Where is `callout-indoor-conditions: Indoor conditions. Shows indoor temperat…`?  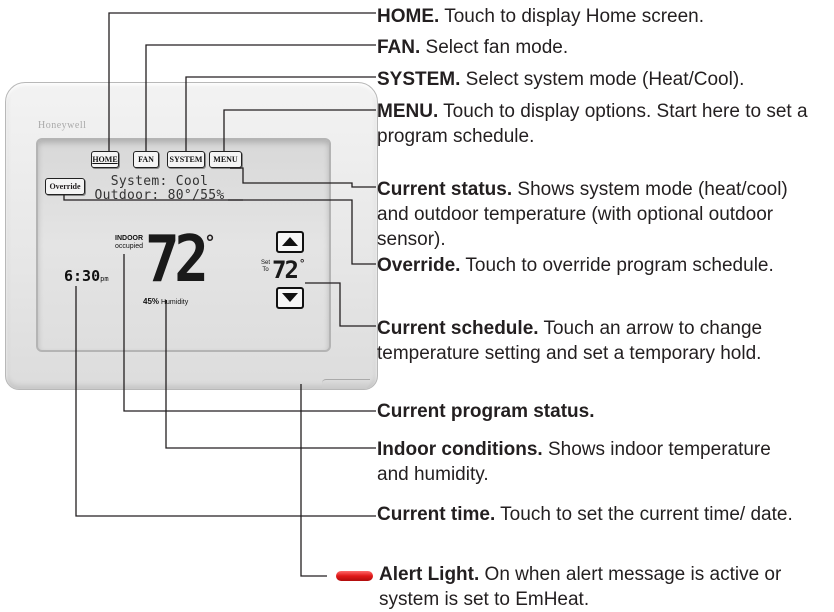
callout-indoor-conditions: Indoor conditions. Shows indoor temperat… is located at coordinates (574, 462).